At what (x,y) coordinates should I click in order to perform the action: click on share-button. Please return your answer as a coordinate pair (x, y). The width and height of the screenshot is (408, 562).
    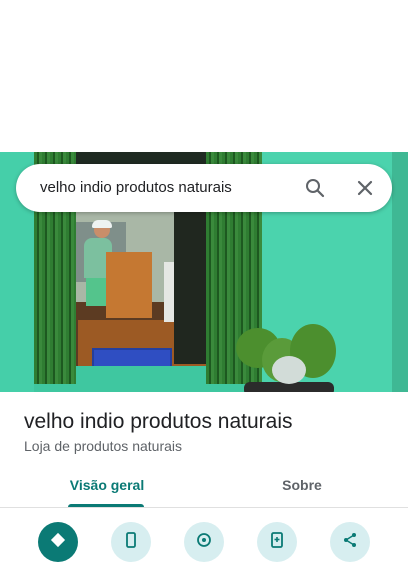
    Looking at the image, I should click on (350, 542).